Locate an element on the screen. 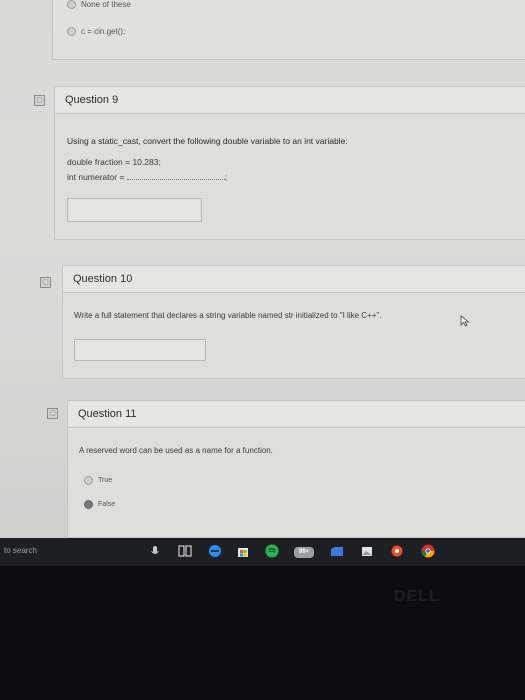  photos-app-icon is located at coordinates (367, 551).